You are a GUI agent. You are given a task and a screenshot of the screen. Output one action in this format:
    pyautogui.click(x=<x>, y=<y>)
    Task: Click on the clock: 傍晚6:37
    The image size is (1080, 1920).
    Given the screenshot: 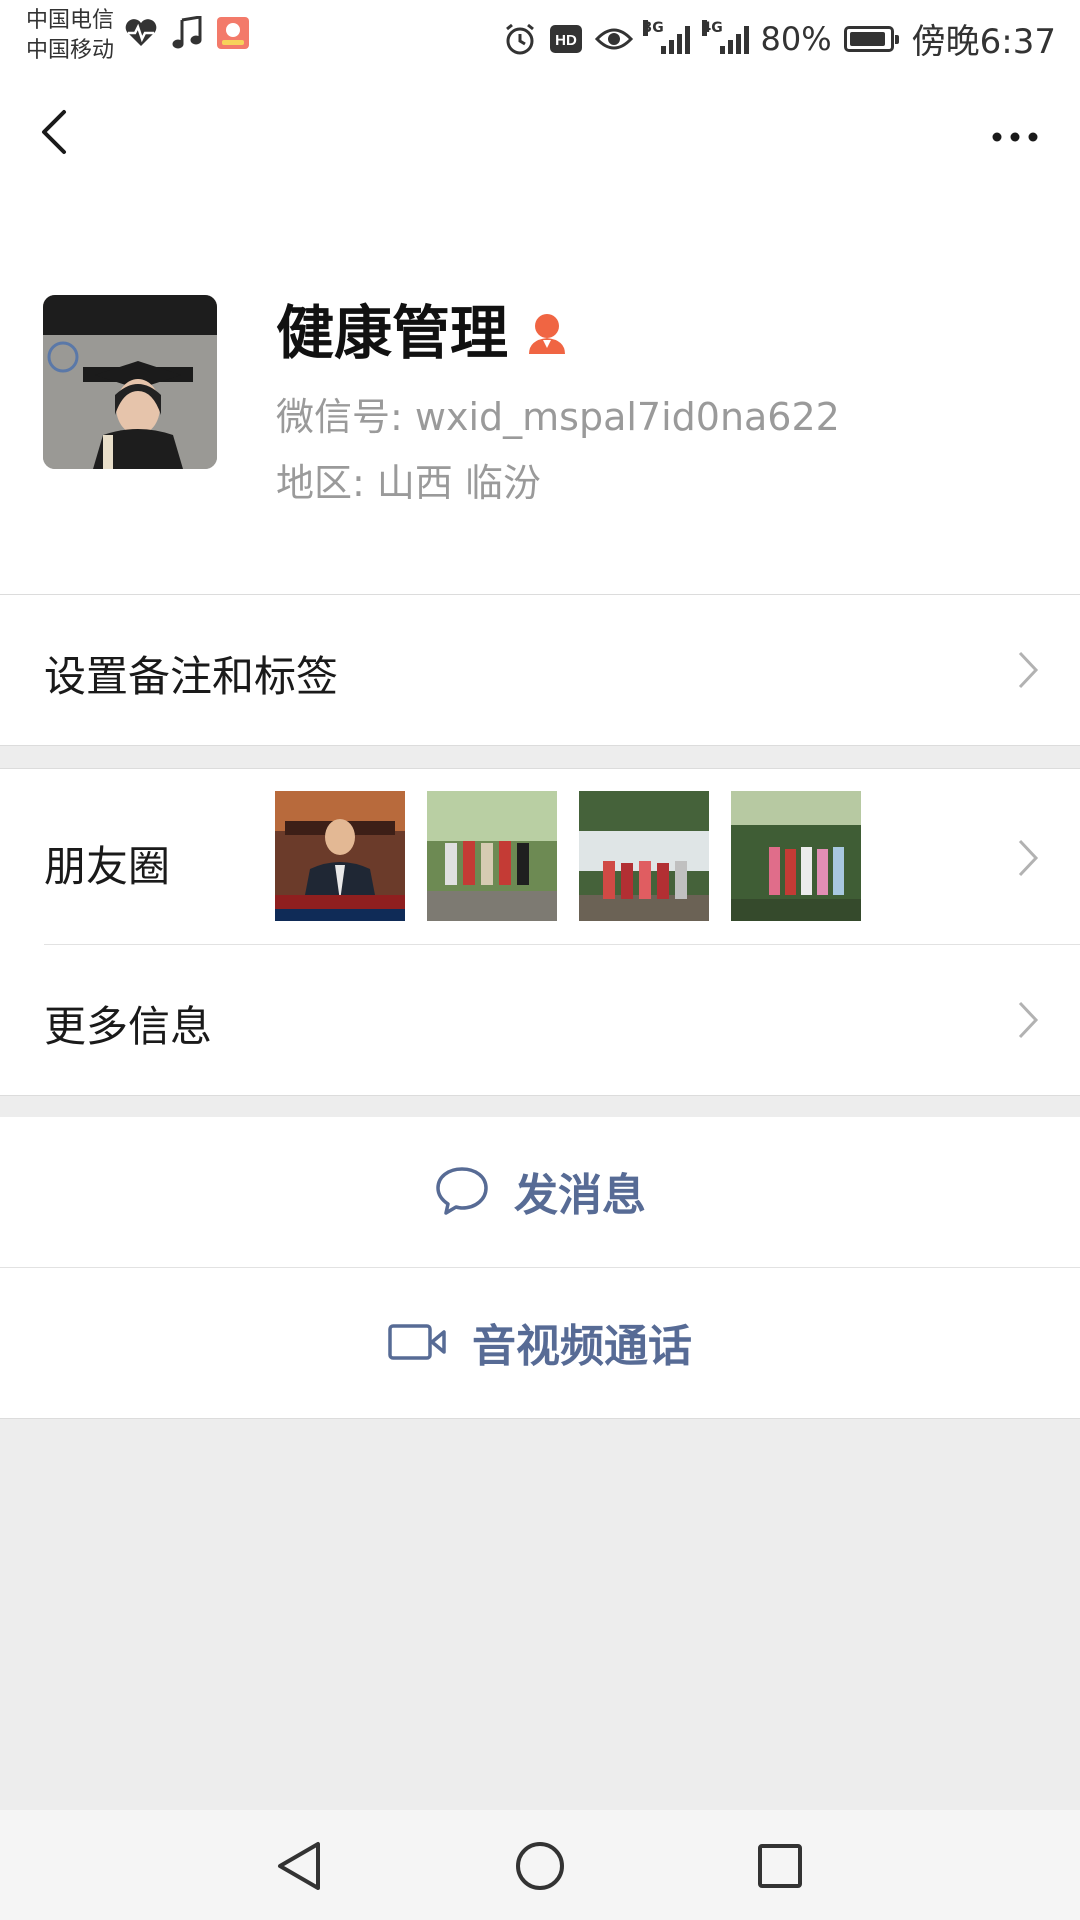 What is the action you would take?
    pyautogui.click(x=983, y=42)
    